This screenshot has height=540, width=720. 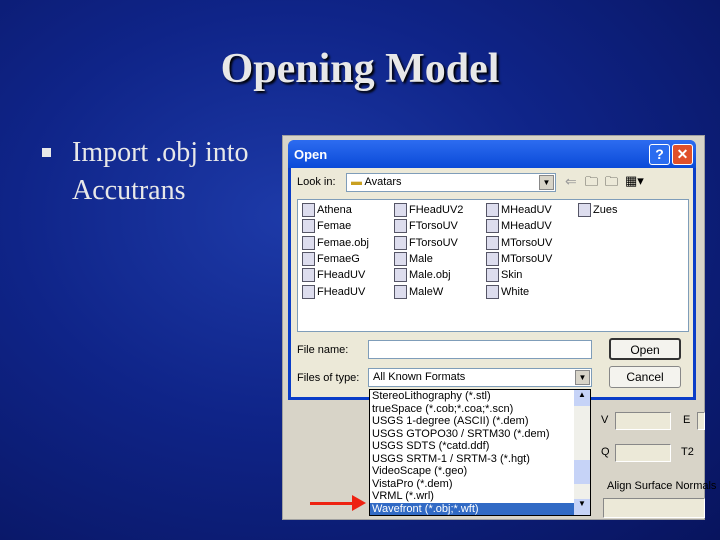 What do you see at coordinates (591, 184) in the screenshot?
I see `up-folder-icon: 🗀` at bounding box center [591, 184].